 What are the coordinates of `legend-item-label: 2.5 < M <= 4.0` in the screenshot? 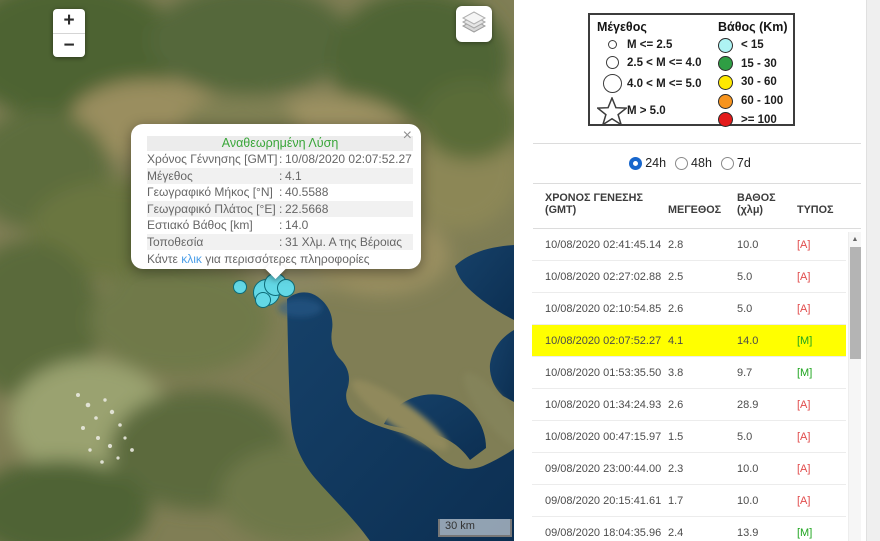 It's located at (664, 62).